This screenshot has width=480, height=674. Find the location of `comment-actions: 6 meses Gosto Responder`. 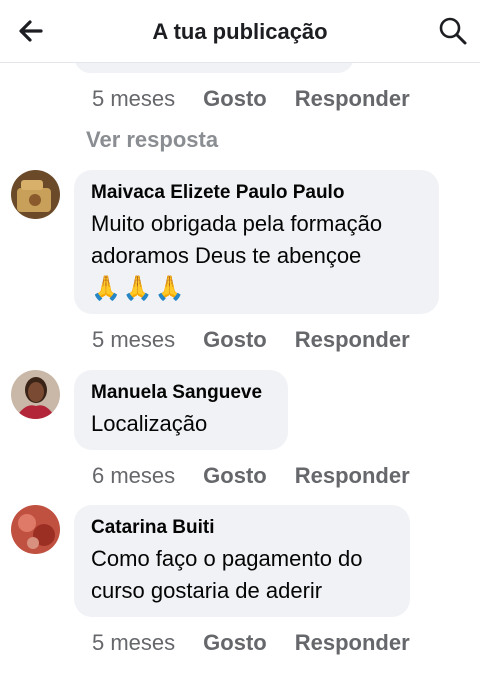

comment-actions: 6 meses Gosto Responder is located at coordinates (251, 476).